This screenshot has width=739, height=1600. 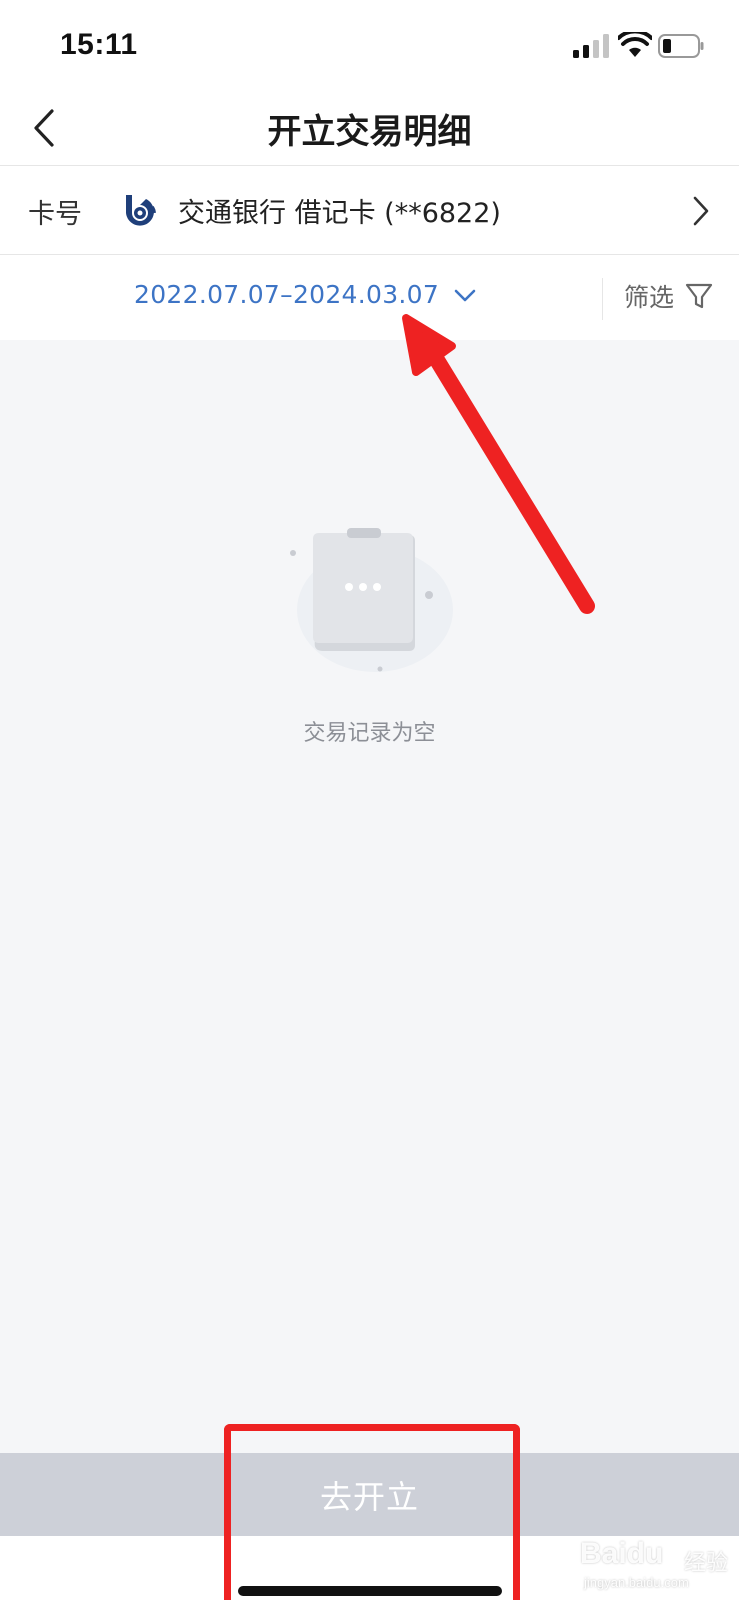 What do you see at coordinates (649, 297) in the screenshot?
I see `filter-label: 筛选` at bounding box center [649, 297].